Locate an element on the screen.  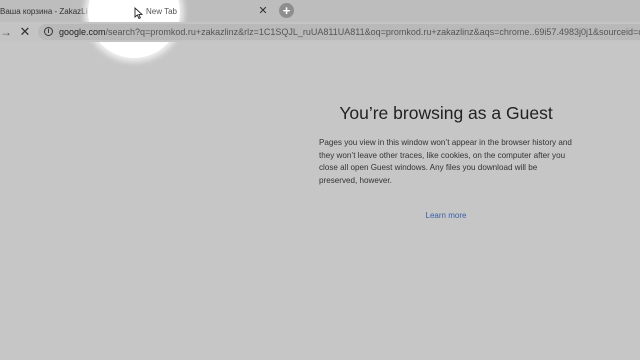
close-icon: ✕ is located at coordinates (263, 11).